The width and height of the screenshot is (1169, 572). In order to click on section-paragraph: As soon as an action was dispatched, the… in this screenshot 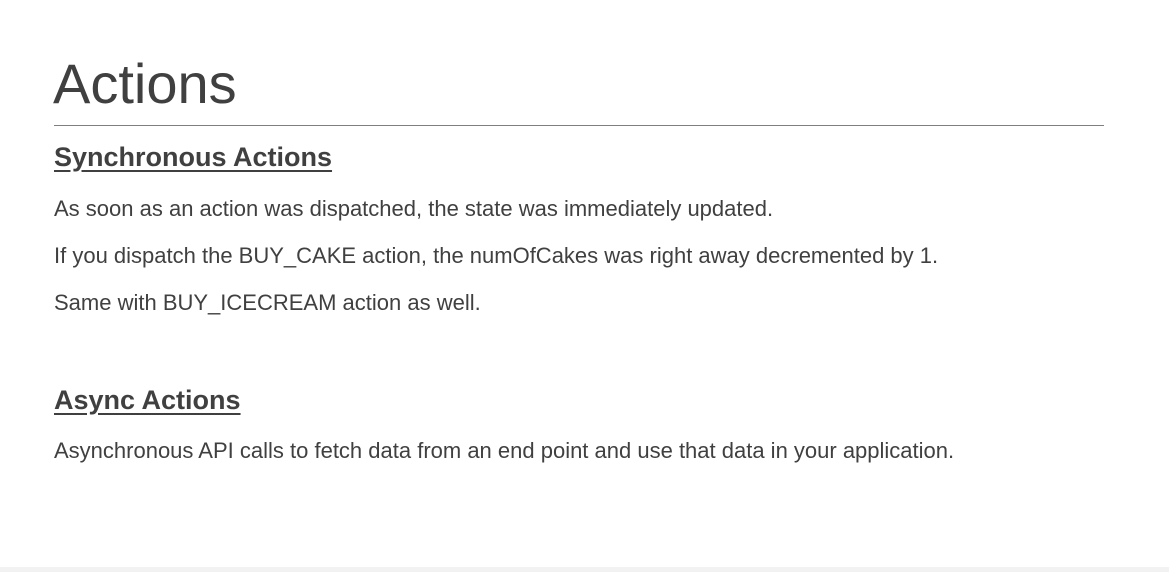, I will do `click(414, 208)`.